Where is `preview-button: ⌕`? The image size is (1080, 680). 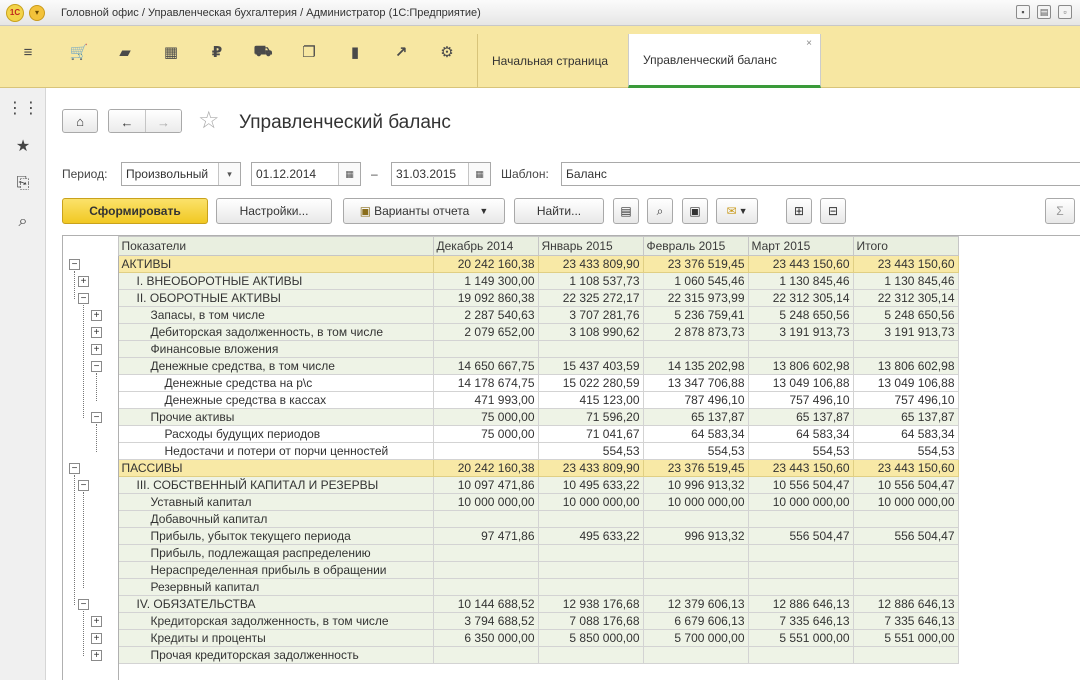
preview-button: ⌕ is located at coordinates (660, 211).